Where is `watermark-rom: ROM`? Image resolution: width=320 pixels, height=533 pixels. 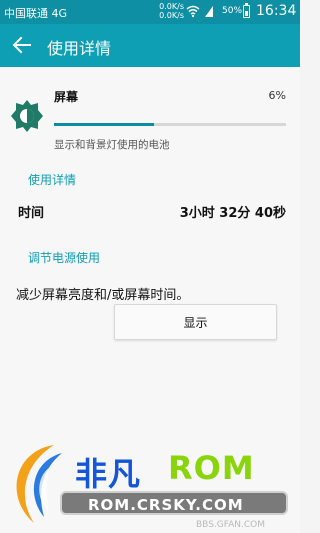
watermark-rom: ROM is located at coordinates (211, 468).